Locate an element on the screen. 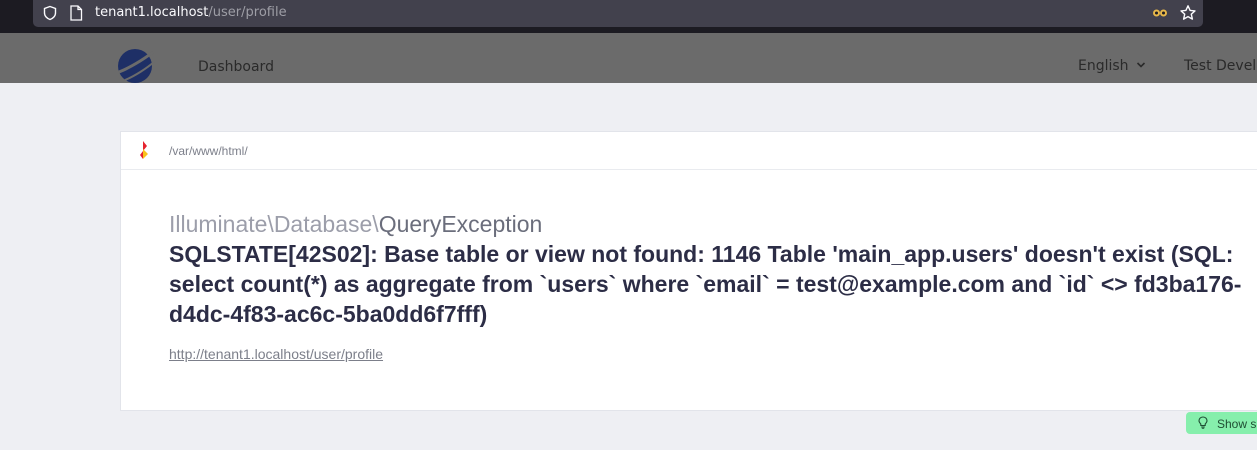  error-card-header: /var/www/html/ is located at coordinates (689, 151).